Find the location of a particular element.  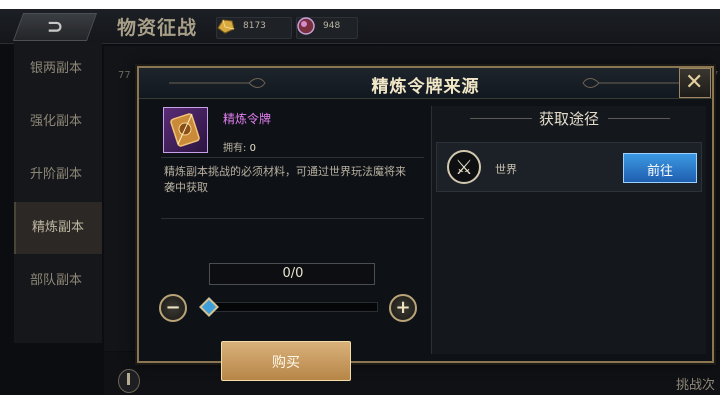

refine-token-icon is located at coordinates (185, 130).